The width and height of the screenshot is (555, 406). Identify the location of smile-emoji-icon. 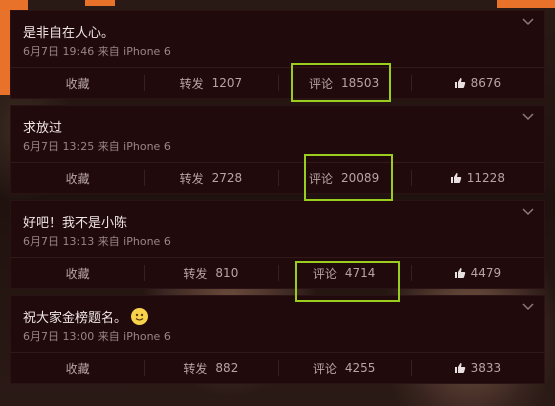
(140, 316).